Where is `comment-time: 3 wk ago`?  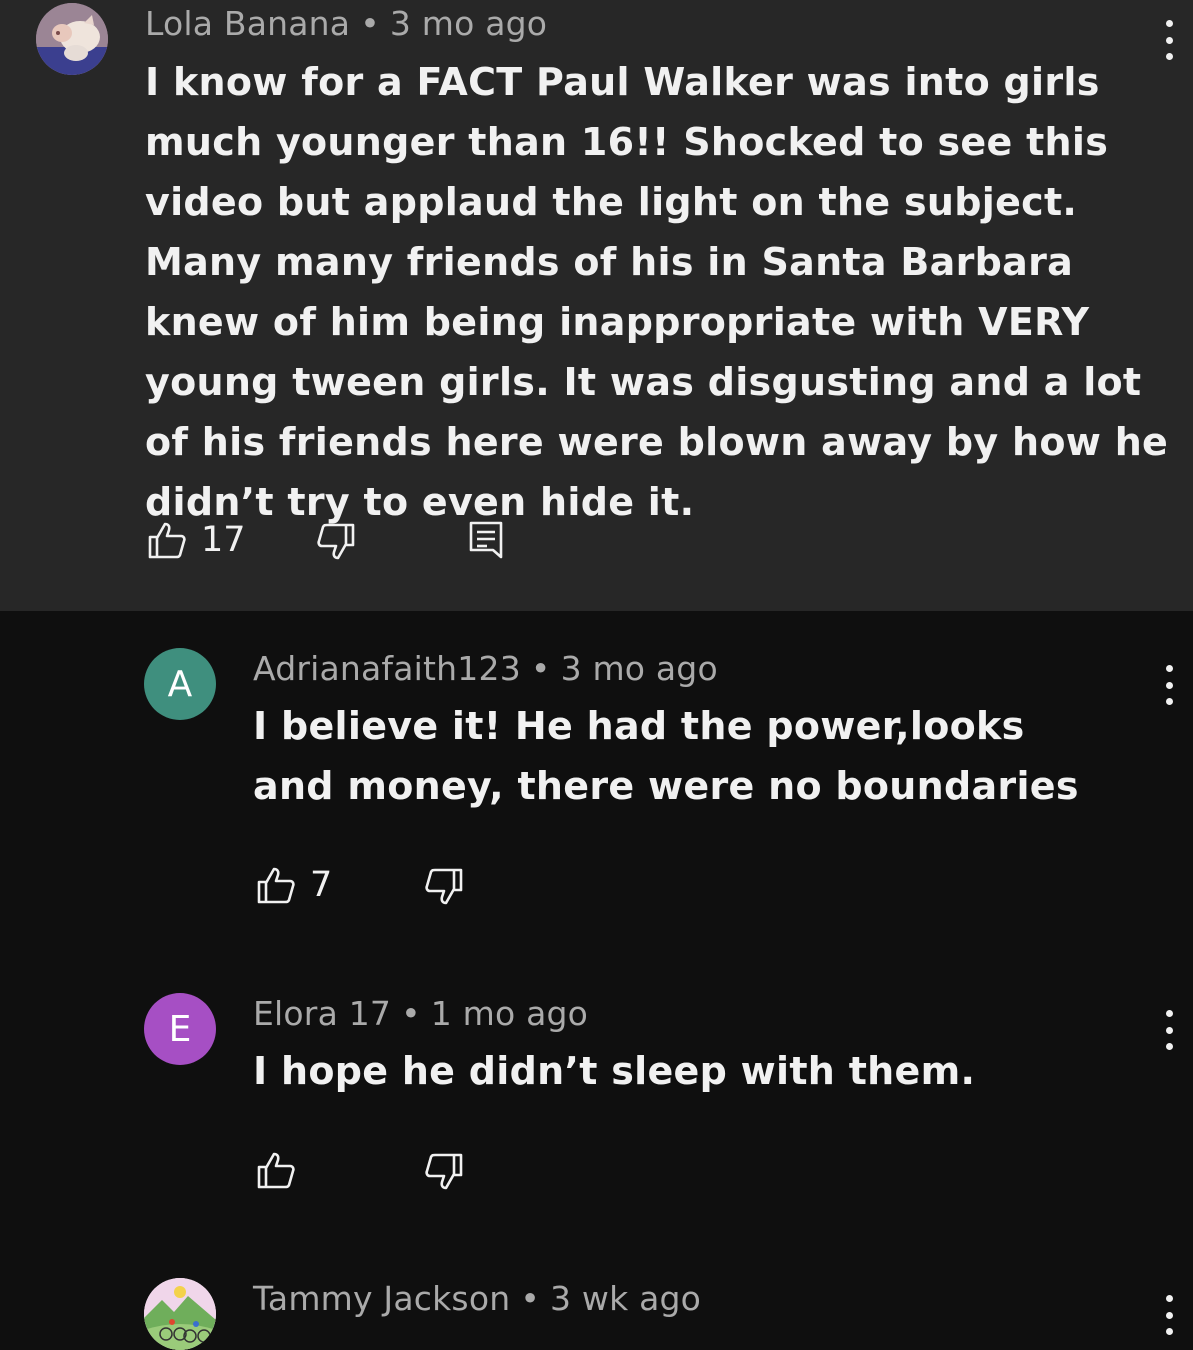
comment-time: 3 wk ago is located at coordinates (626, 1298).